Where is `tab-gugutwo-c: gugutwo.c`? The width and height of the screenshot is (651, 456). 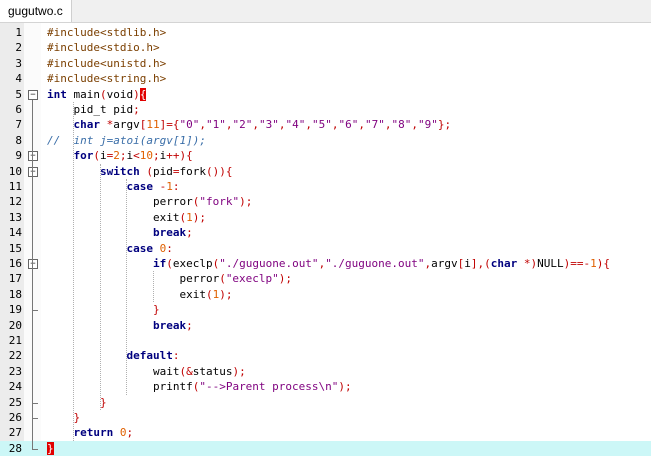 tab-gugutwo-c: gugutwo.c is located at coordinates (36, 11).